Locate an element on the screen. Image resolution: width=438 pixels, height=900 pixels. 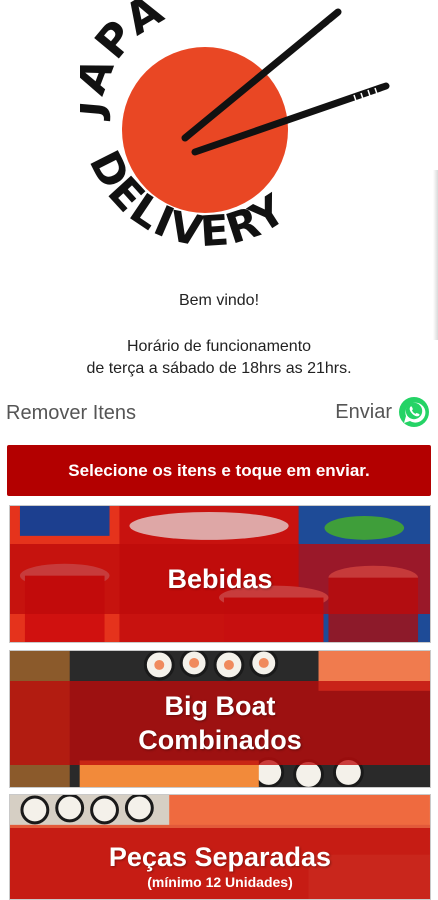
hours-text: de terça a sábado de 18hrs as 21hrs. is located at coordinates (219, 368).